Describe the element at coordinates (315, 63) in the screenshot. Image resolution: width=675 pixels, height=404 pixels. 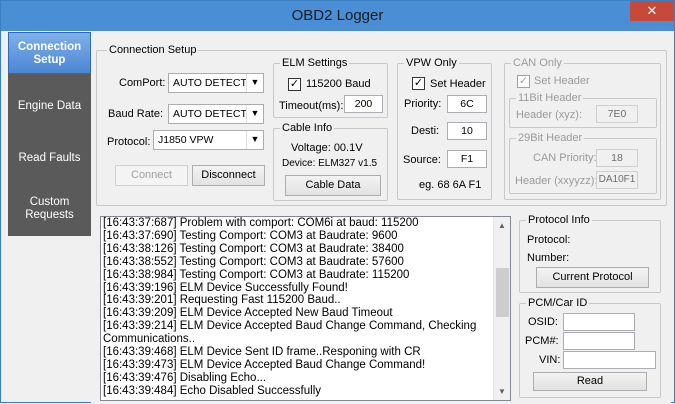
I see `elm-settings-title: ELM Settings` at that location.